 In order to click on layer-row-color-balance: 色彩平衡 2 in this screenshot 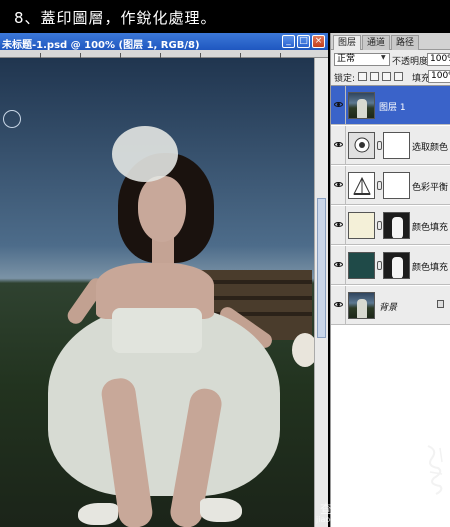, I will do `click(390, 185)`.